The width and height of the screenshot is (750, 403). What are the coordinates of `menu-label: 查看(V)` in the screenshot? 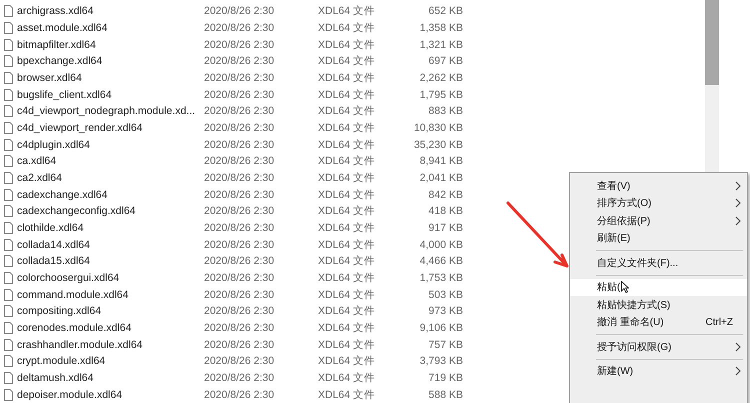 It's located at (613, 186).